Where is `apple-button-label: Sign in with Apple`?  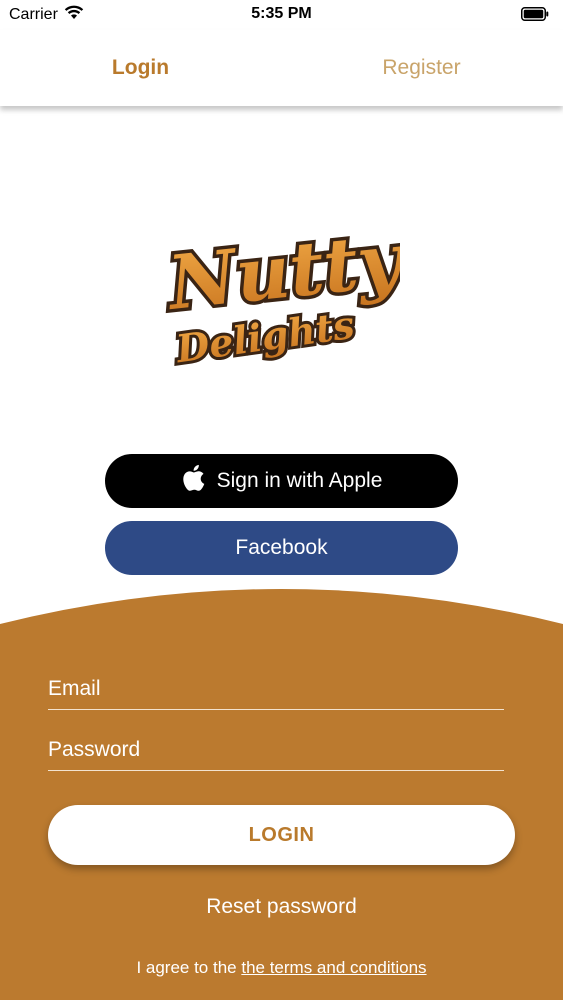 apple-button-label: Sign in with Apple is located at coordinates (299, 480).